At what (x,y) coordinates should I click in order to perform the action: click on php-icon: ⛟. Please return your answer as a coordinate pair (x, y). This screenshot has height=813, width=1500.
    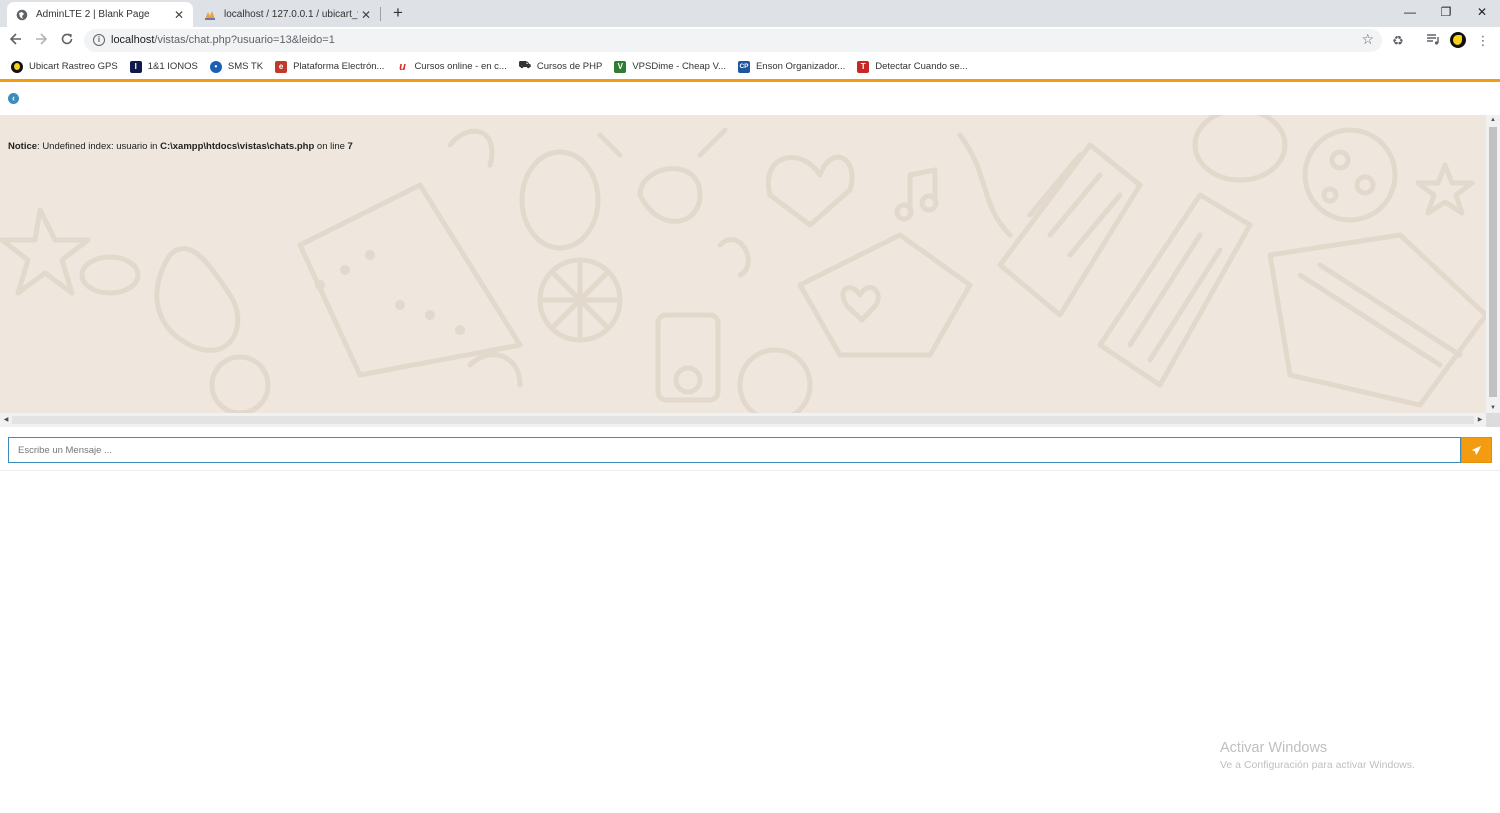
    Looking at the image, I should click on (525, 65).